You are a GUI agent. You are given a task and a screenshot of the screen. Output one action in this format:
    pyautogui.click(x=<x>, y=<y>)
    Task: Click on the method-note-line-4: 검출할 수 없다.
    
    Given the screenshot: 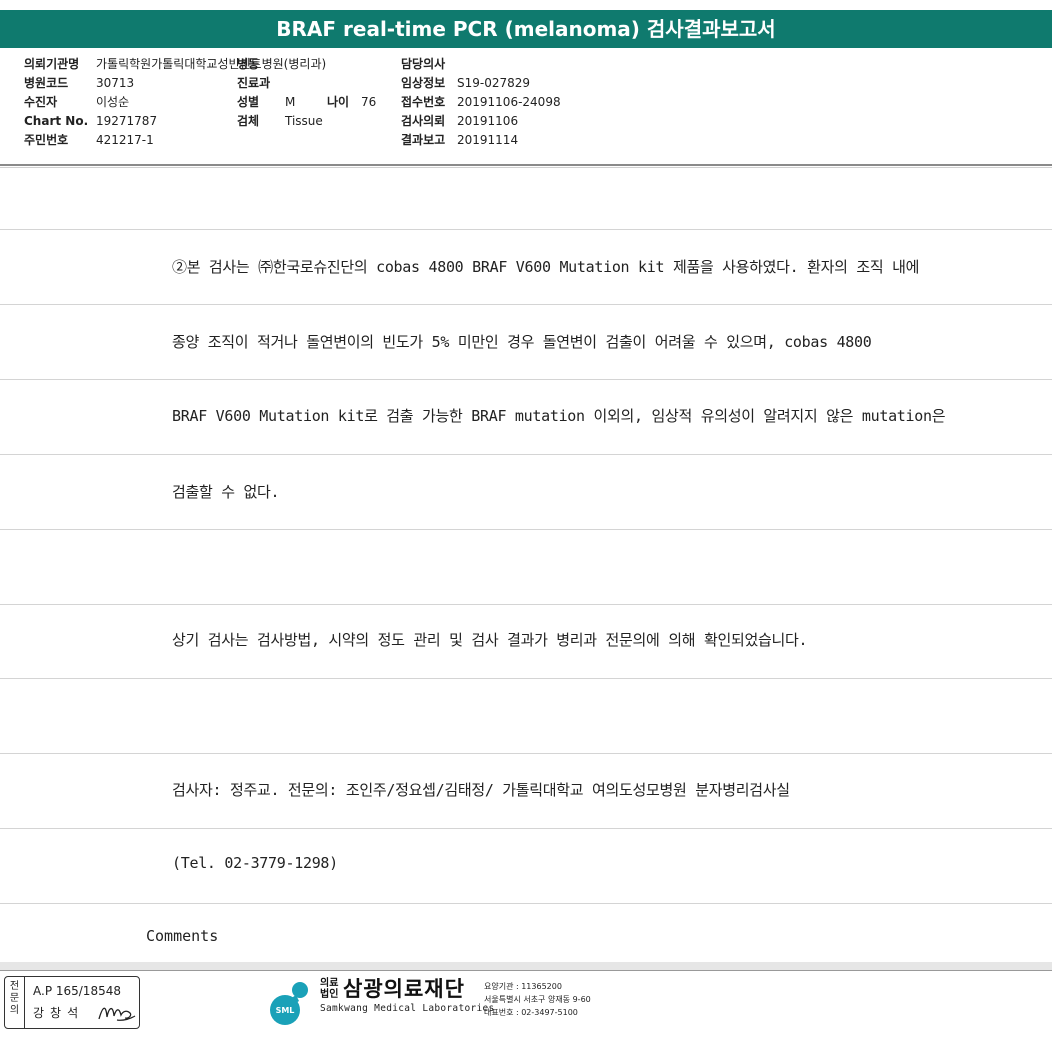 What is the action you would take?
    pyautogui.click(x=226, y=492)
    